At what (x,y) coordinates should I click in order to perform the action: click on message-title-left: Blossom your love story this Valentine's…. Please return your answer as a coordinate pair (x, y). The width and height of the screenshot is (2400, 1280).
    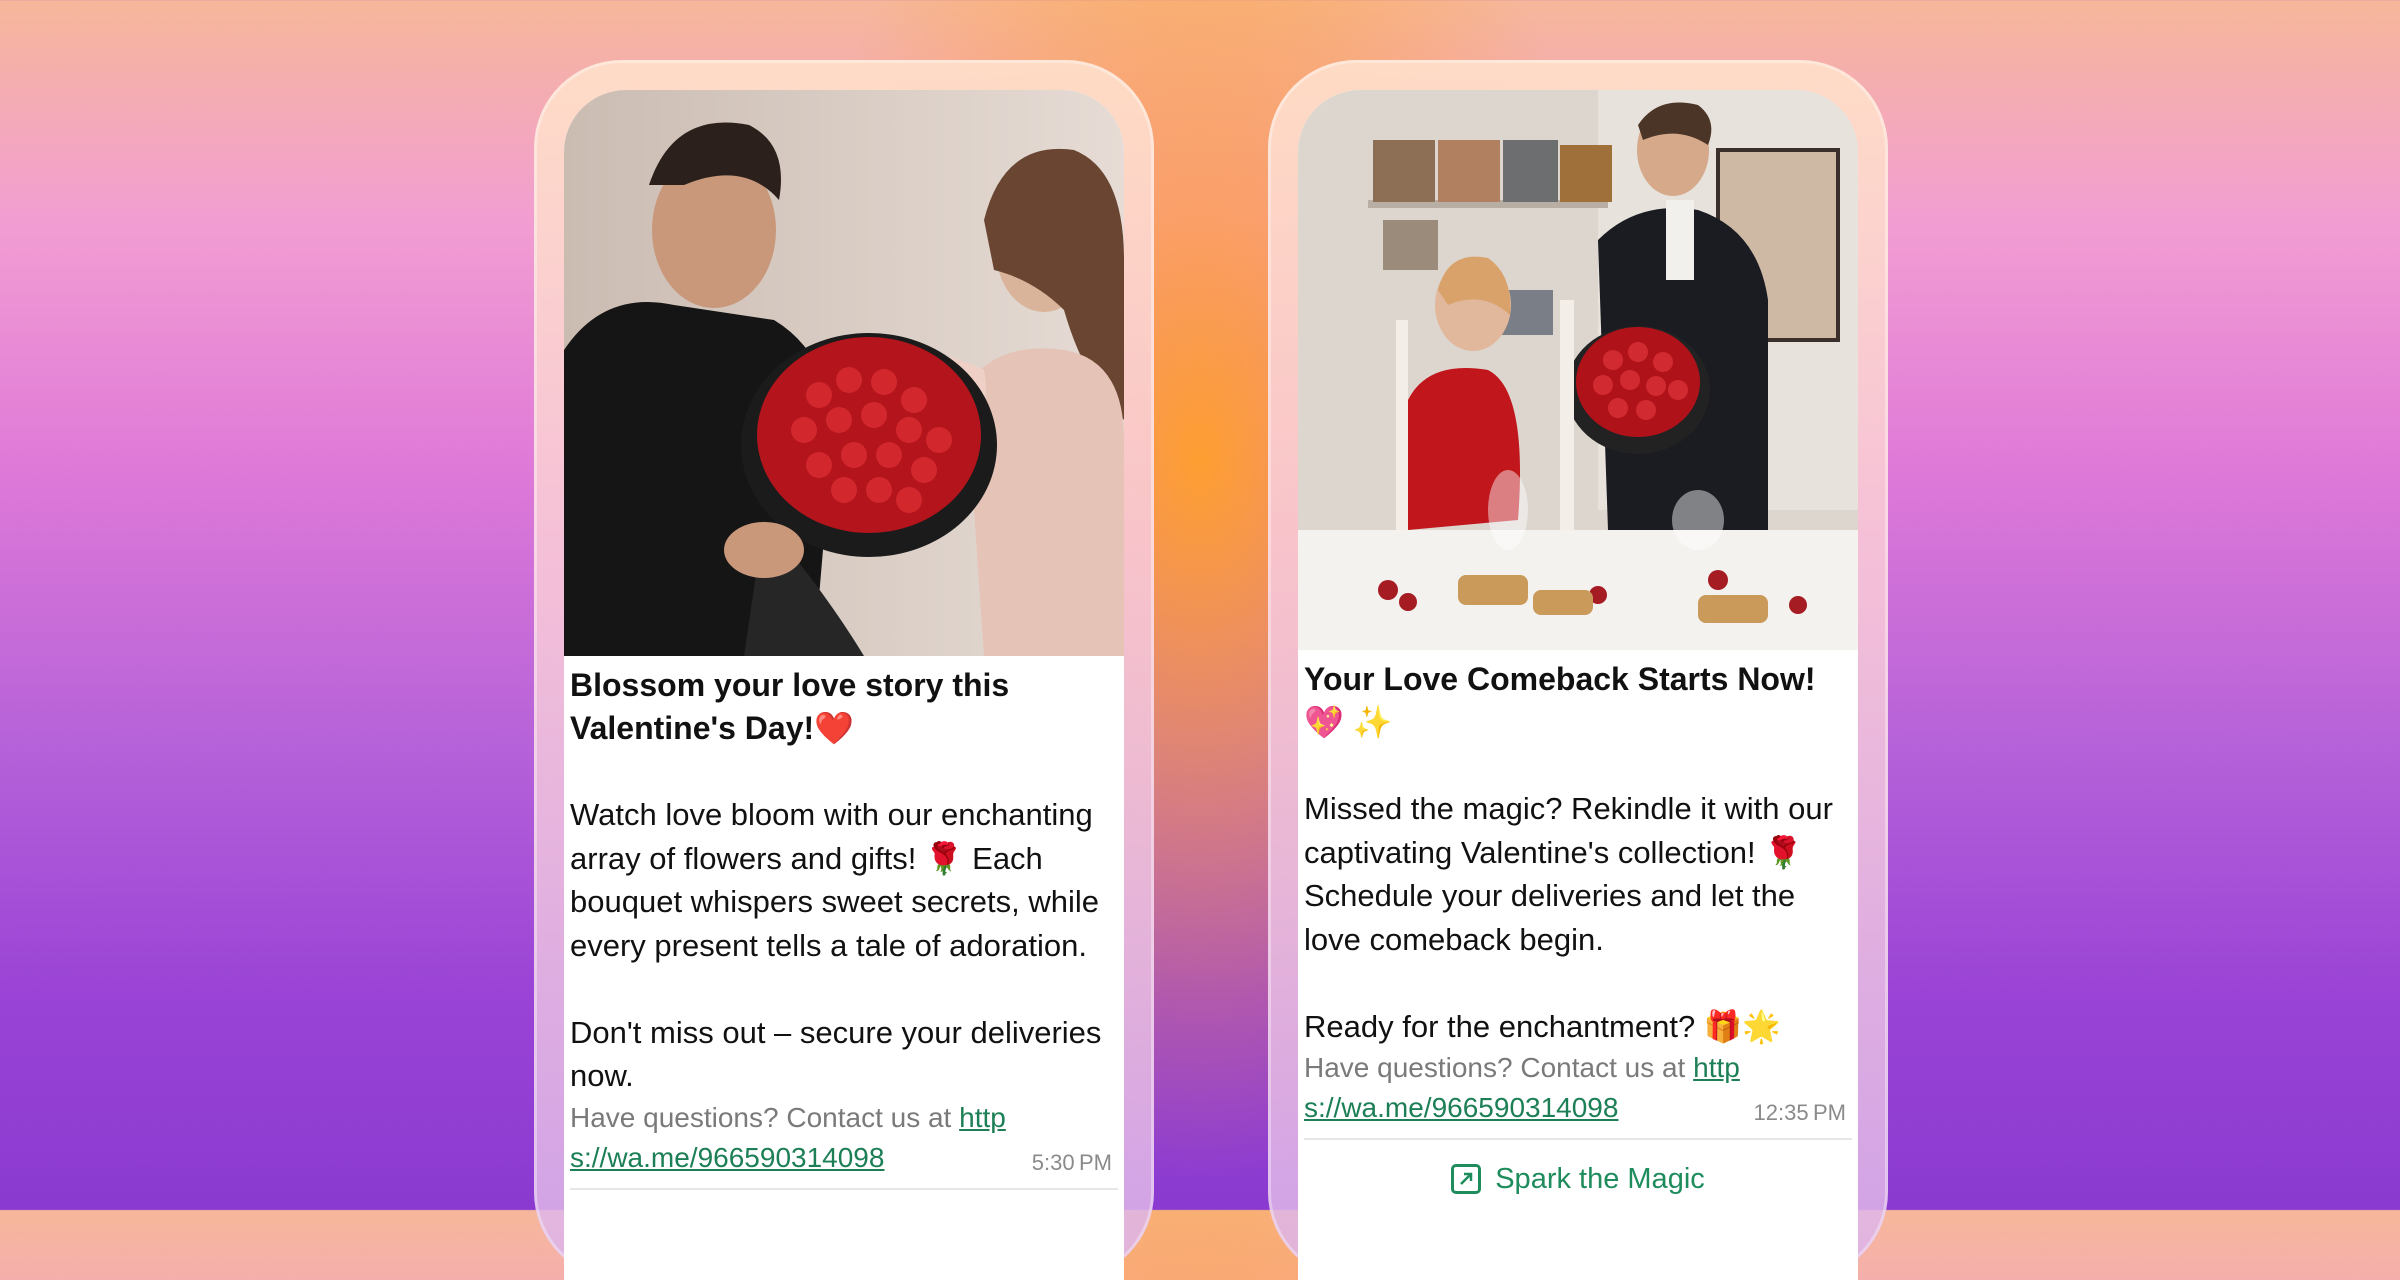
    Looking at the image, I should click on (844, 707).